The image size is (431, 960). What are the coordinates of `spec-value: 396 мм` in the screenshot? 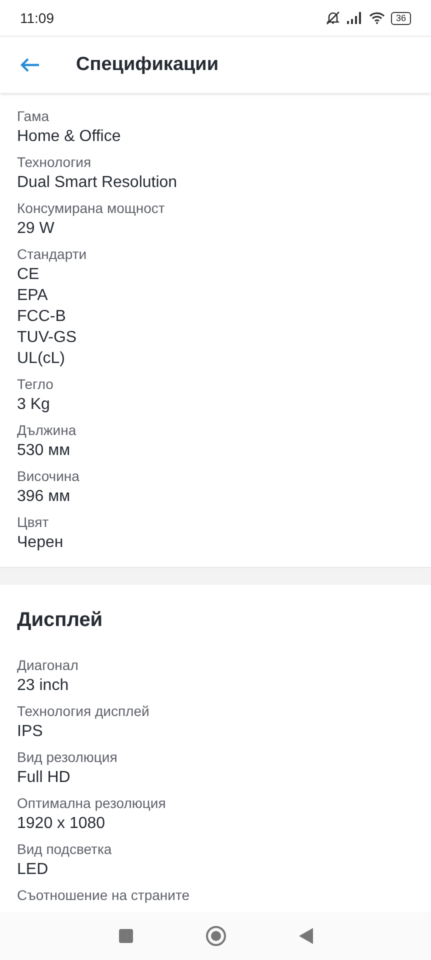 It's located at (44, 497).